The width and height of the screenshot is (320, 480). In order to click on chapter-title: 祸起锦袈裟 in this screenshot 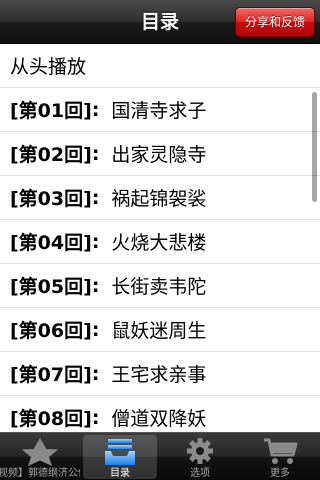, I will do `click(159, 199)`.